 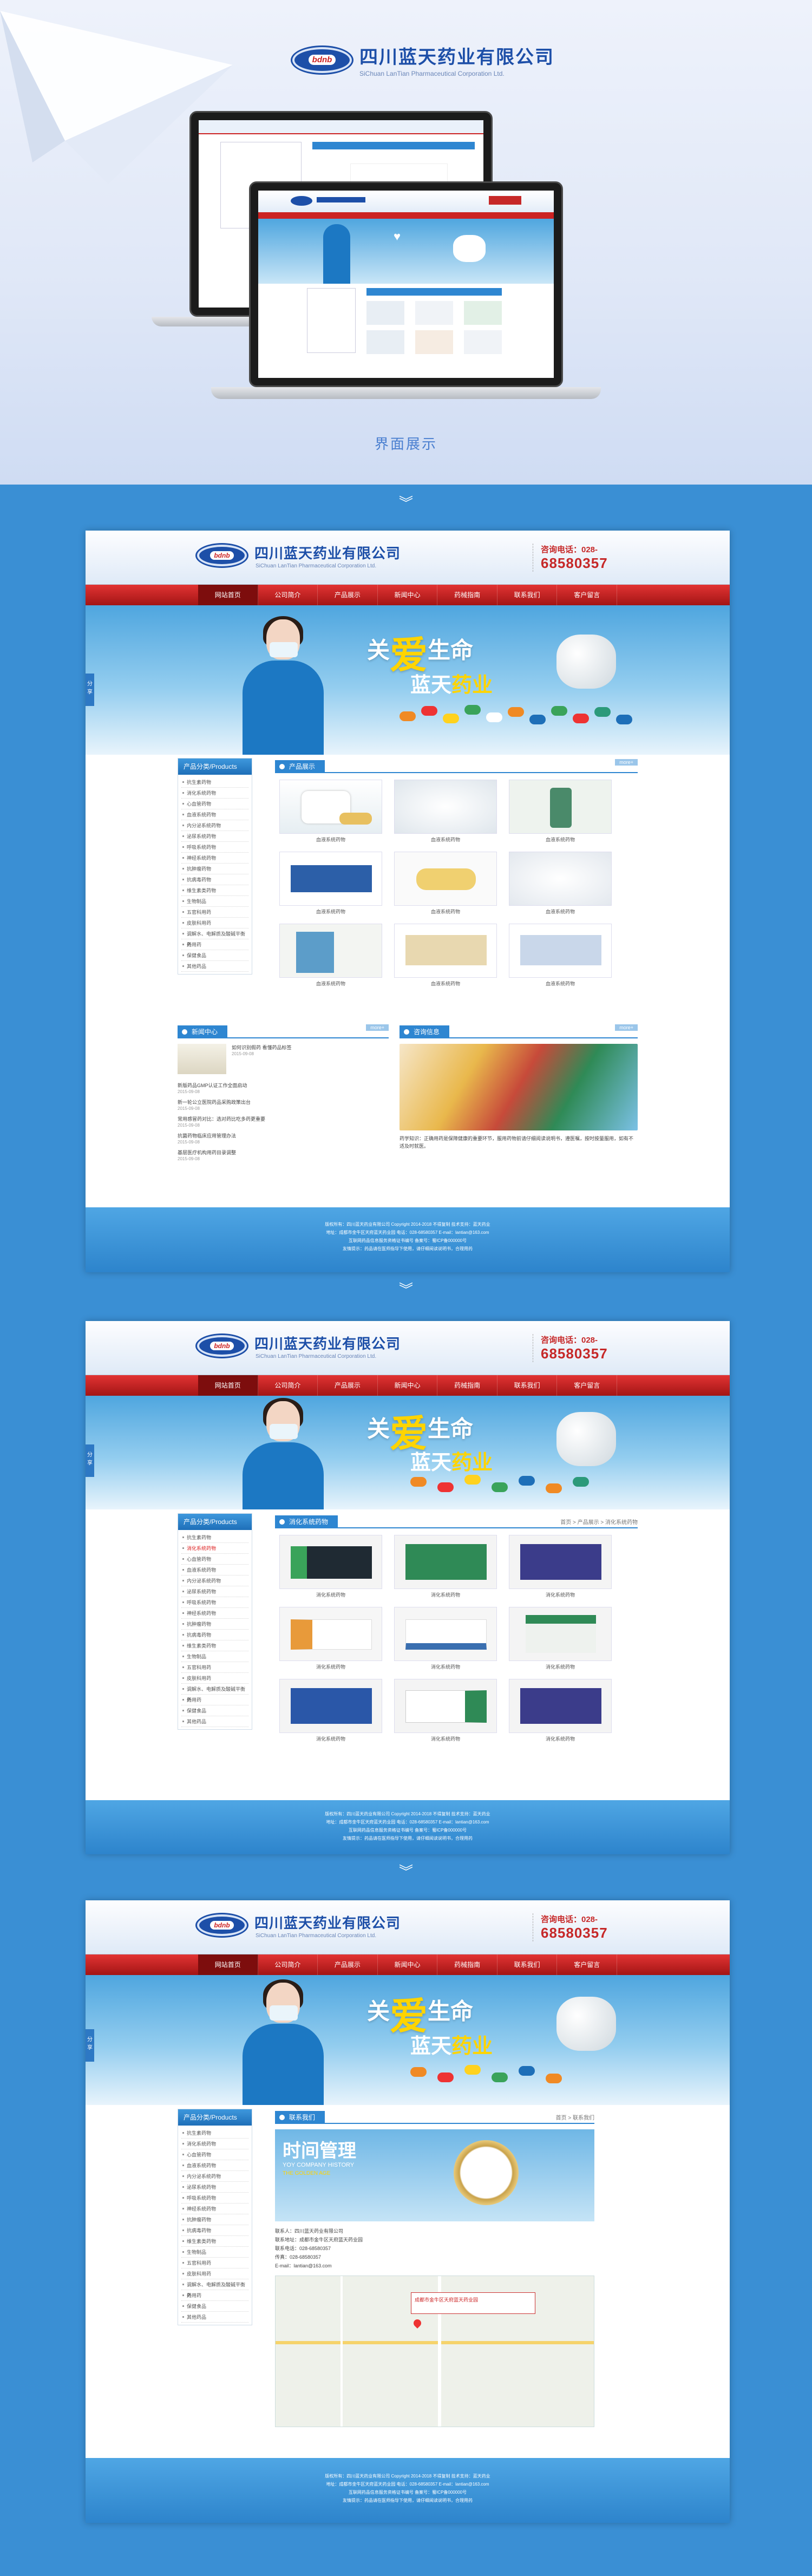 What do you see at coordinates (283, 1119) in the screenshot?
I see `news-headline: 常用感冒药对比：选对药比吃多药更重要` at bounding box center [283, 1119].